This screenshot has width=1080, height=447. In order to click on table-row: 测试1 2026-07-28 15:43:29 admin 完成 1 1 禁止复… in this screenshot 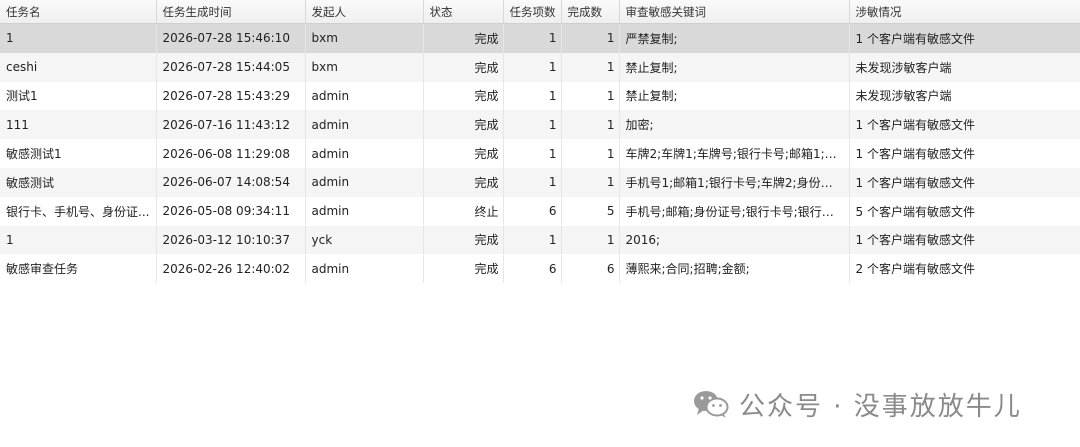, I will do `click(540, 96)`.